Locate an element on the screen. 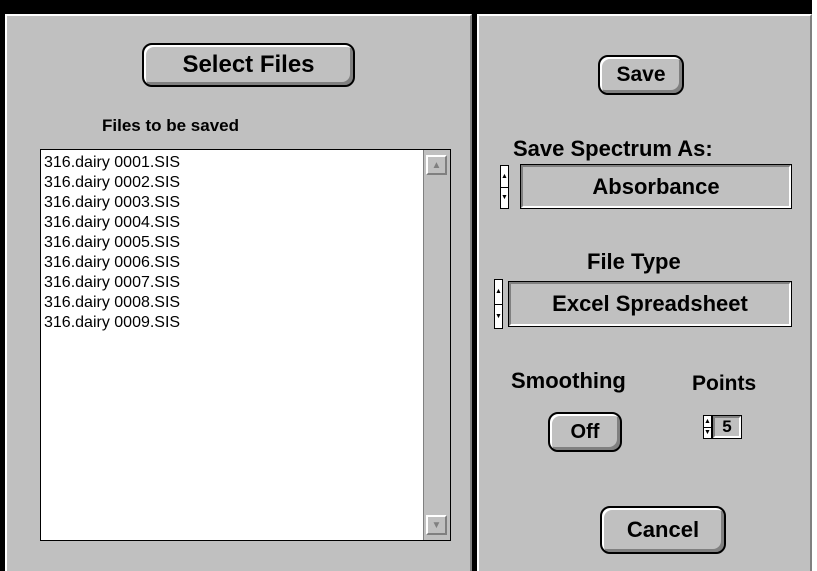  list-item: 316.dairy 0001.SIS is located at coordinates (112, 163).